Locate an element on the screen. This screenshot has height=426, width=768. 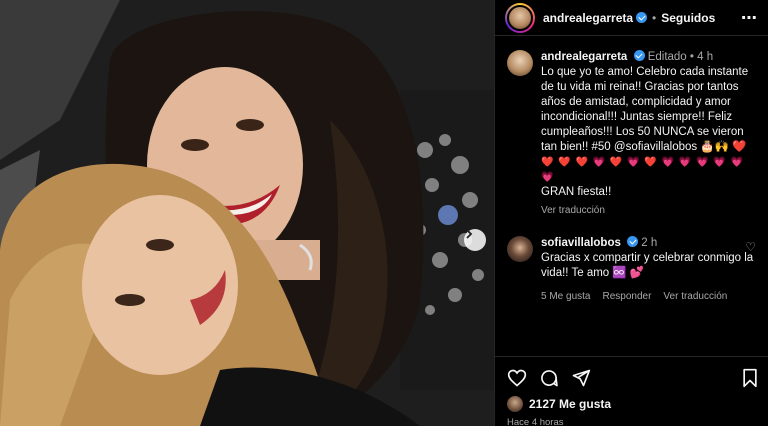
caption-edited: Editado is located at coordinates (667, 57).